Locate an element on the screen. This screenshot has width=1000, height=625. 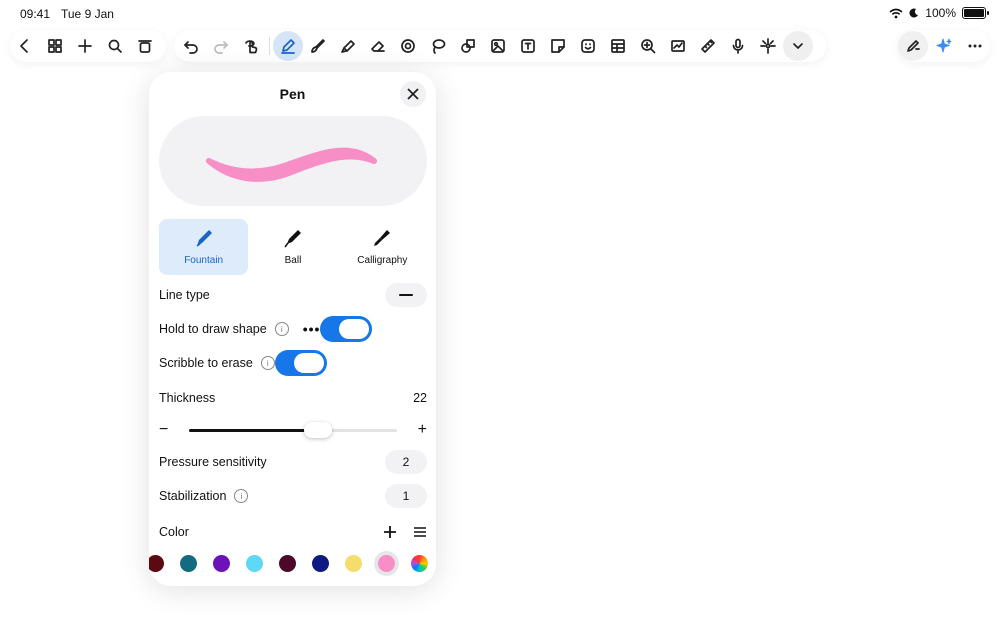
trash-button is located at coordinates (145, 46).